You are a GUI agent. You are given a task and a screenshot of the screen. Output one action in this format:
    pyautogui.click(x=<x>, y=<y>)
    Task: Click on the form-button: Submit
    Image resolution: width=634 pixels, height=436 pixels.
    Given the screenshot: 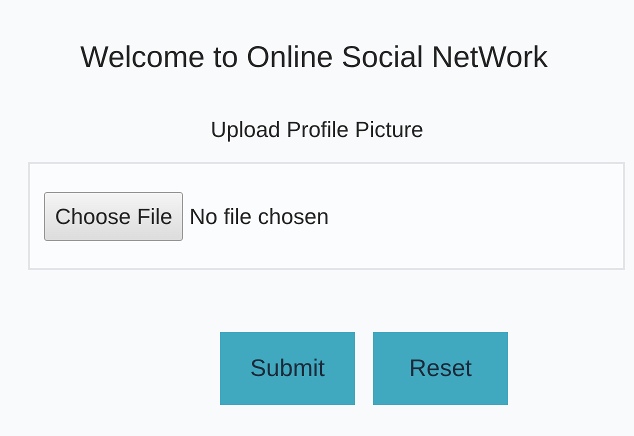 What is the action you would take?
    pyautogui.click(x=287, y=368)
    